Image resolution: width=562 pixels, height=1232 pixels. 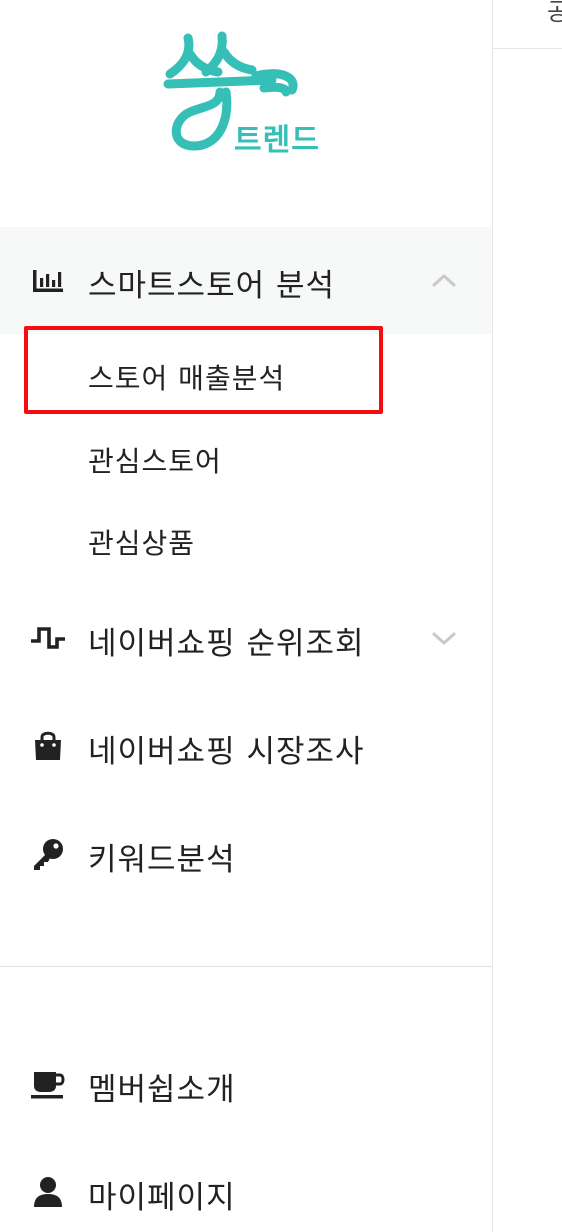 I want to click on chevron-down-icon, so click(x=444, y=638).